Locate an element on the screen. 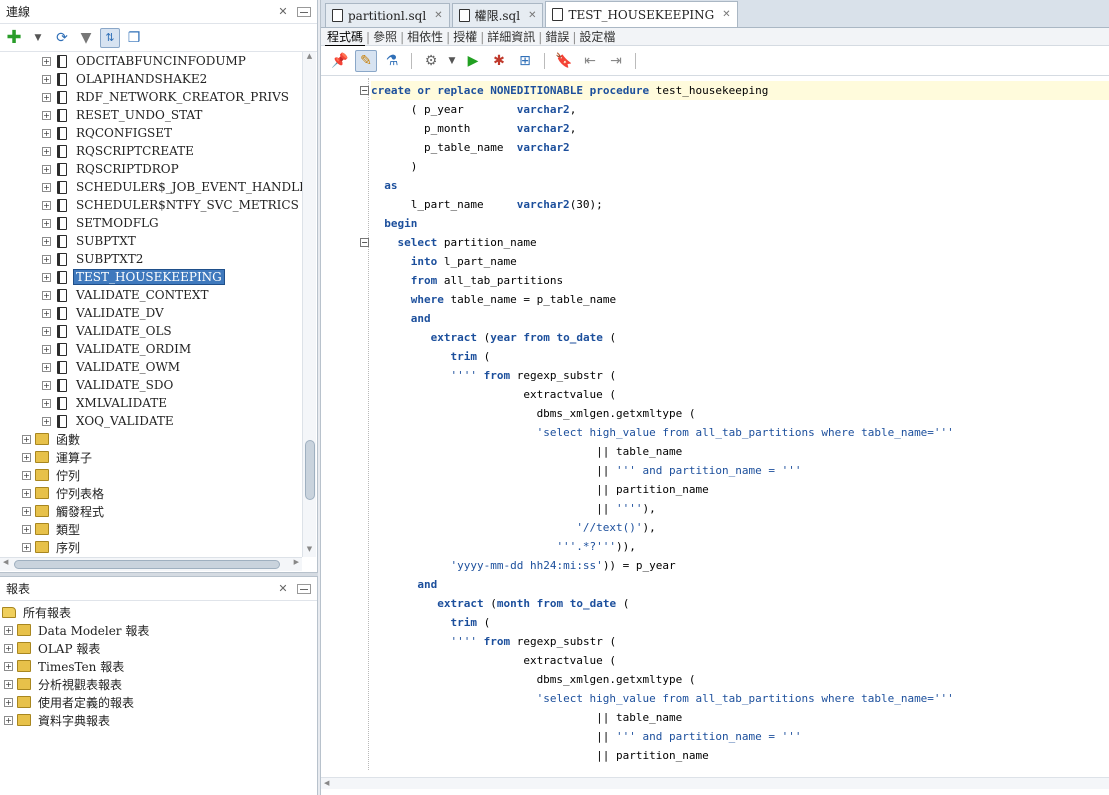 The image size is (1109, 795). tree-item: + RQSCRIPTCREATE is located at coordinates (151, 151).